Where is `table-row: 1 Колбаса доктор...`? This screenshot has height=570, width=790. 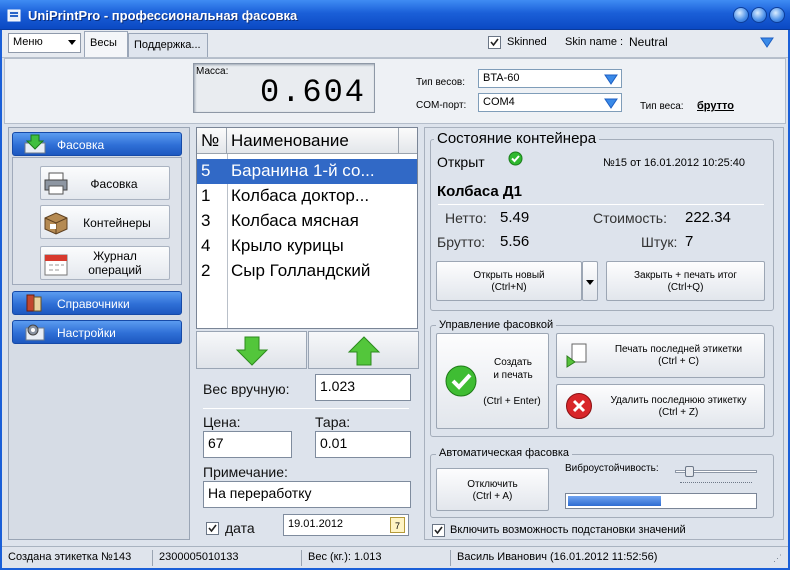 table-row: 1 Колбаса доктор... is located at coordinates (307, 196).